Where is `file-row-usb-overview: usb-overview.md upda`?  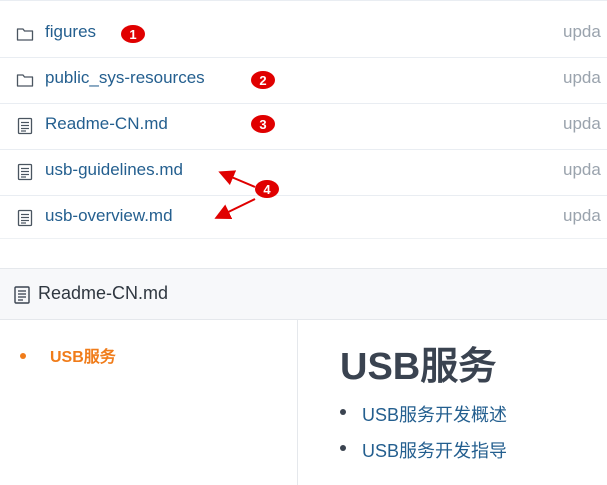
file-row-usb-overview: usb-overview.md upda is located at coordinates (303, 218).